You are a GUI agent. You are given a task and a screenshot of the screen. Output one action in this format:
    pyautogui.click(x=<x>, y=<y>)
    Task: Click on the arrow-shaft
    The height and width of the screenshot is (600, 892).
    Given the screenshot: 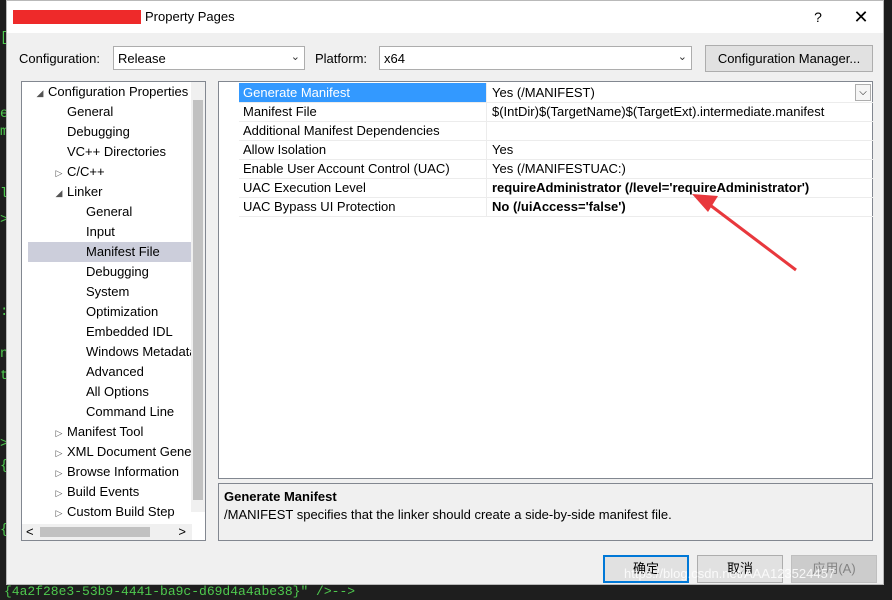 What is the action you would take?
    pyautogui.click(x=751, y=236)
    